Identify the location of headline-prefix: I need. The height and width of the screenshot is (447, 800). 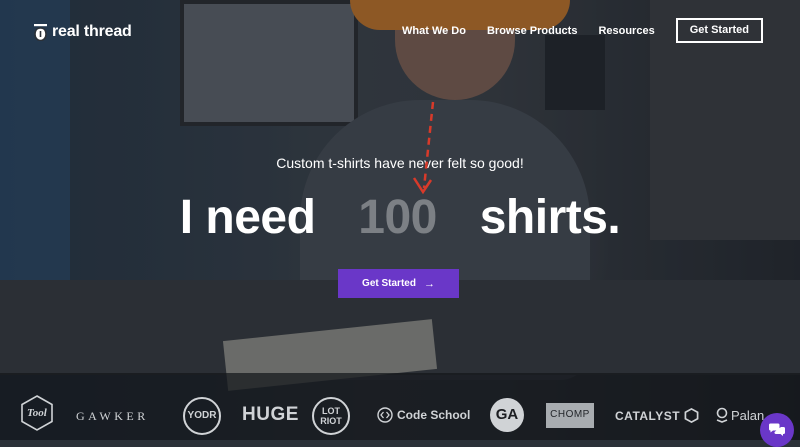
(247, 217).